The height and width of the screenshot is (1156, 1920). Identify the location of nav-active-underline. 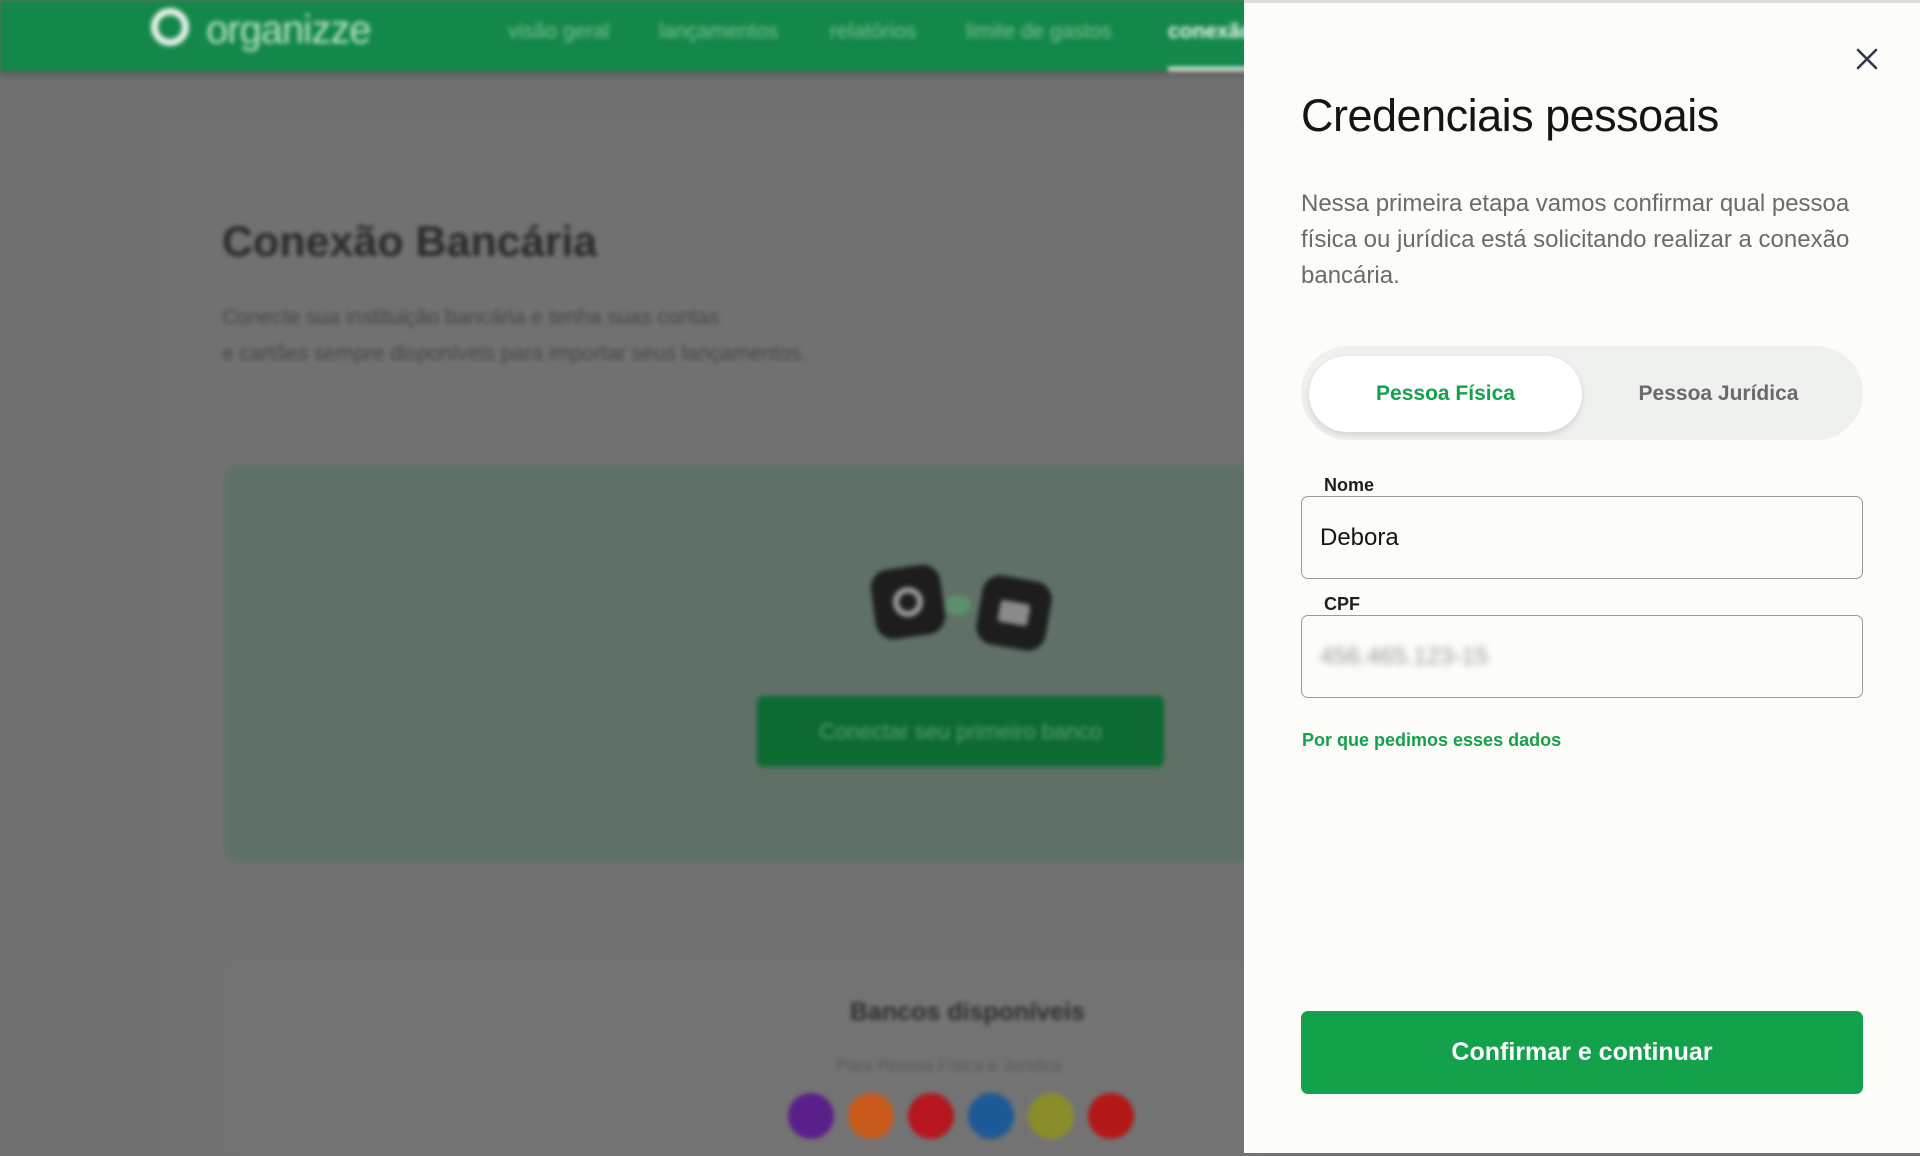
(1208, 69).